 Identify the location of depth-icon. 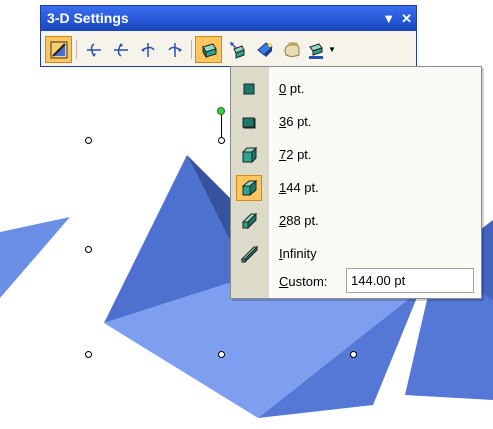
(209, 50).